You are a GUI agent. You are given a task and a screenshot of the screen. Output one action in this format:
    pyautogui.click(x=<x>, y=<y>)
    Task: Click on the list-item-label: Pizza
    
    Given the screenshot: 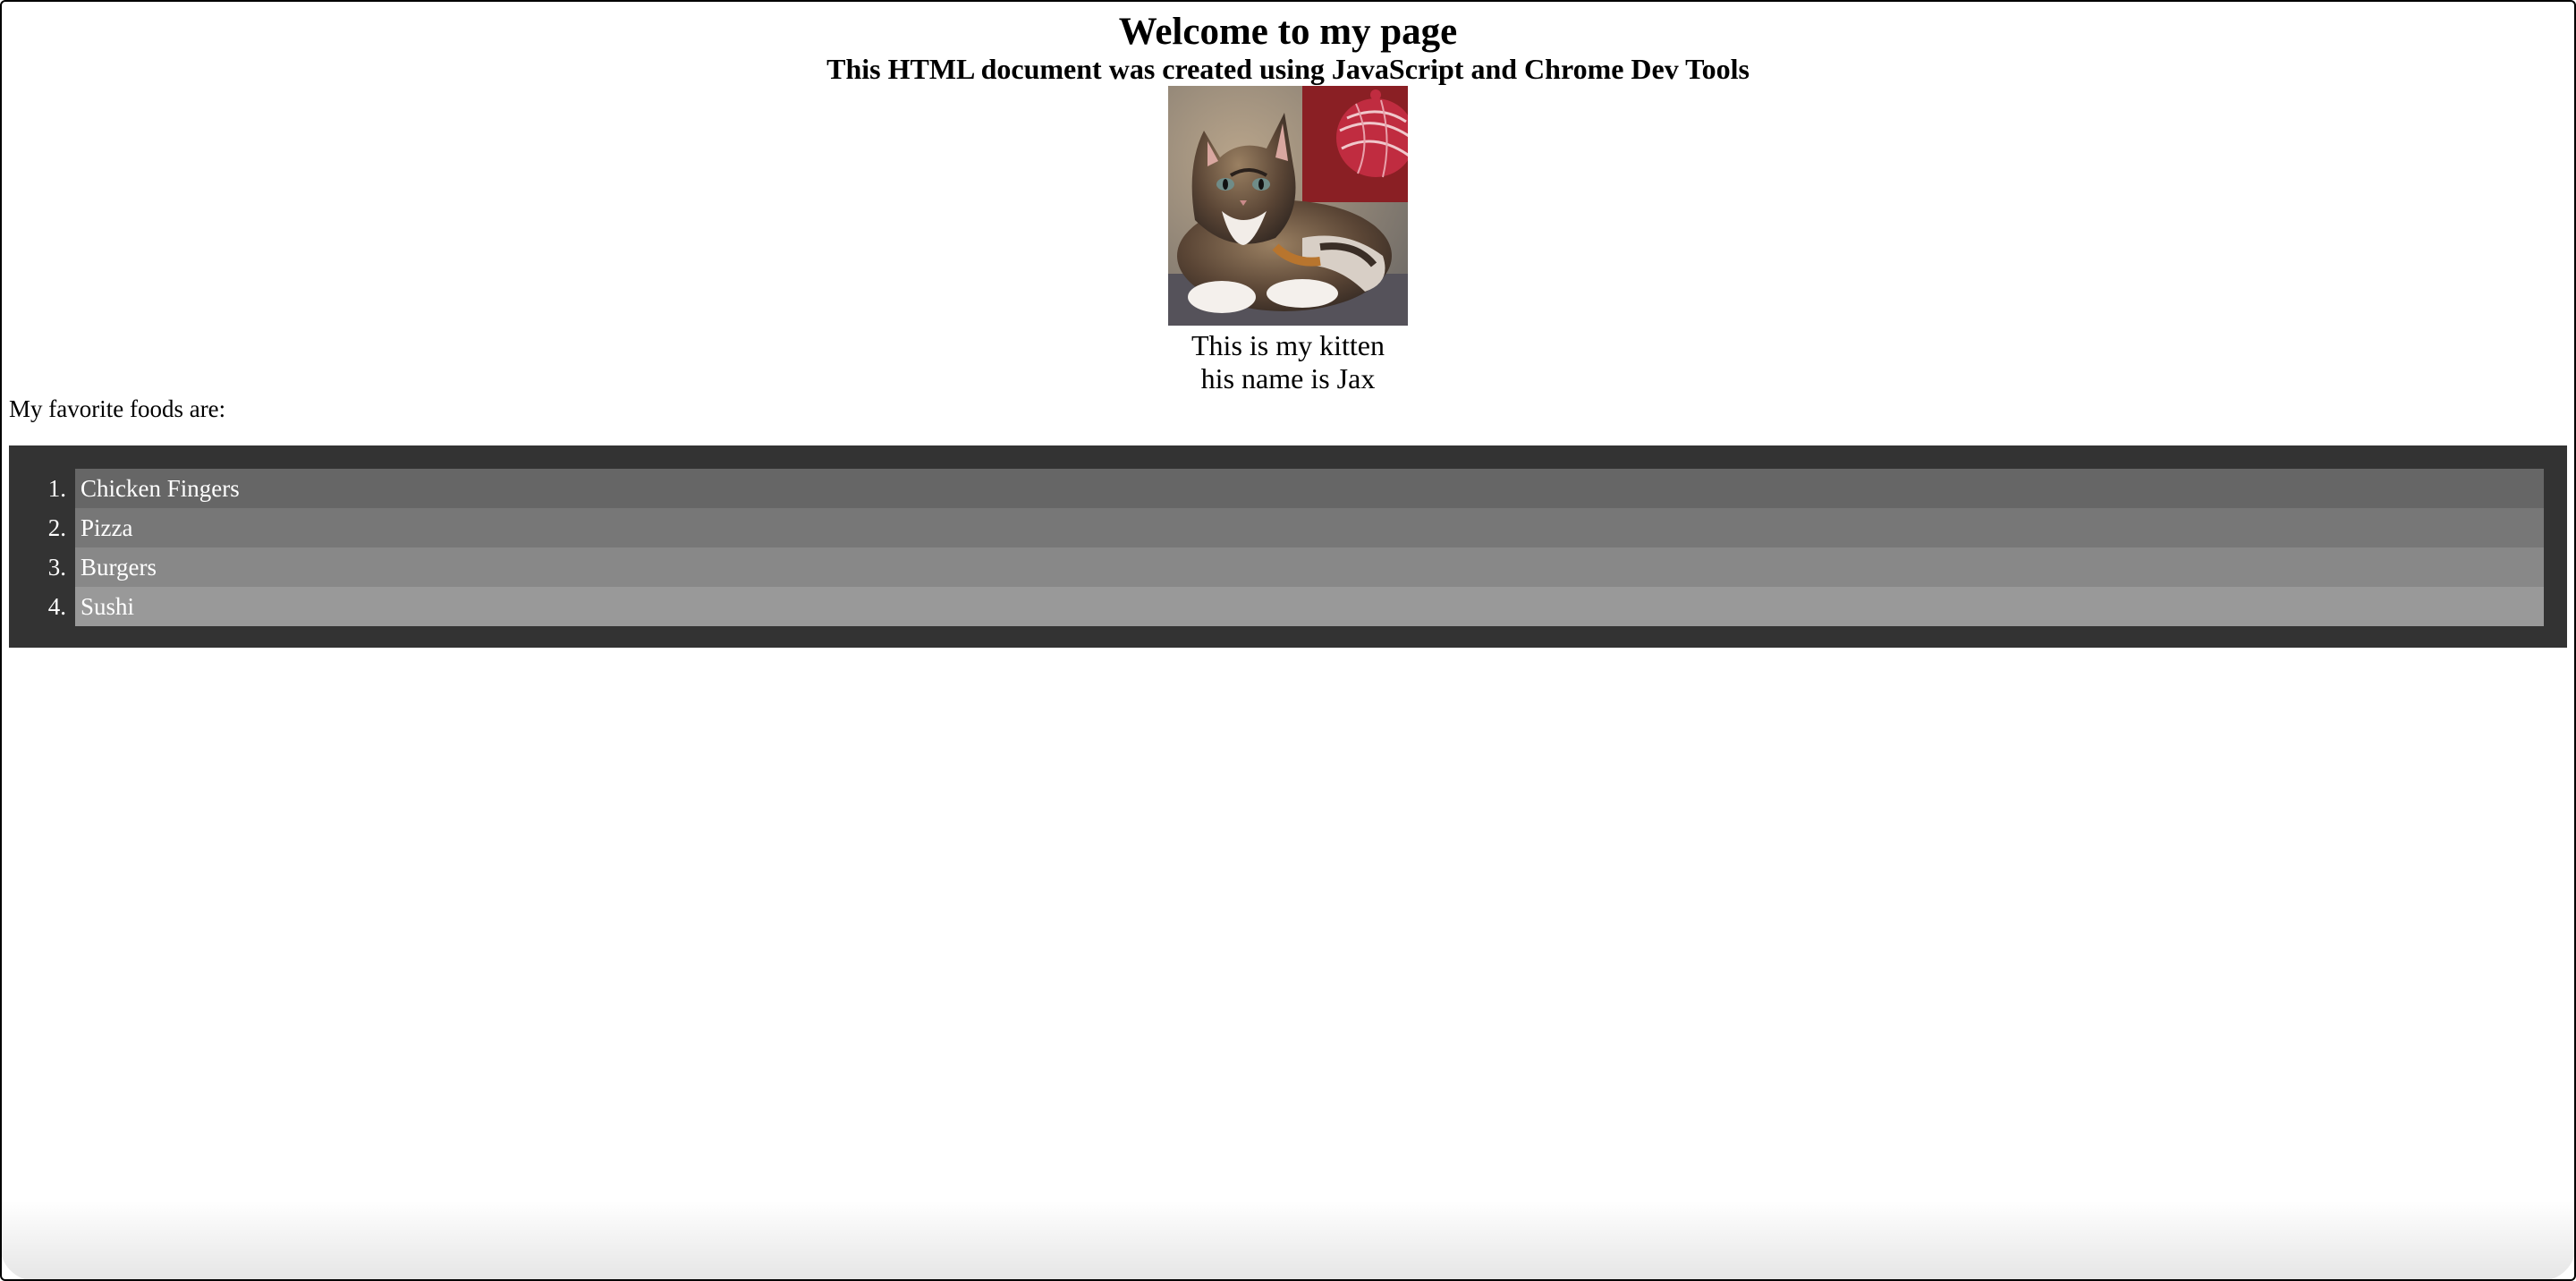 What is the action you would take?
    pyautogui.click(x=106, y=527)
    